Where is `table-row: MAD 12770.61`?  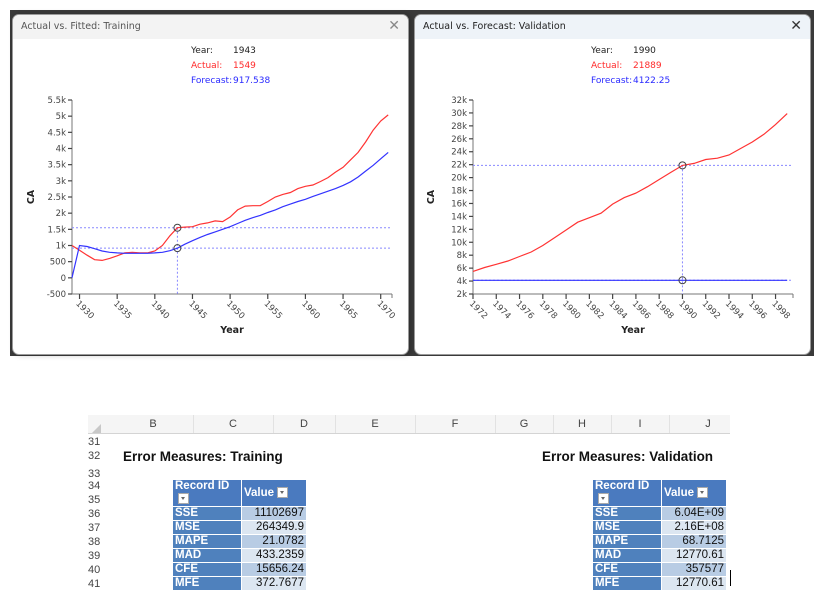
table-row: MAD 12770.61 is located at coordinates (659, 555).